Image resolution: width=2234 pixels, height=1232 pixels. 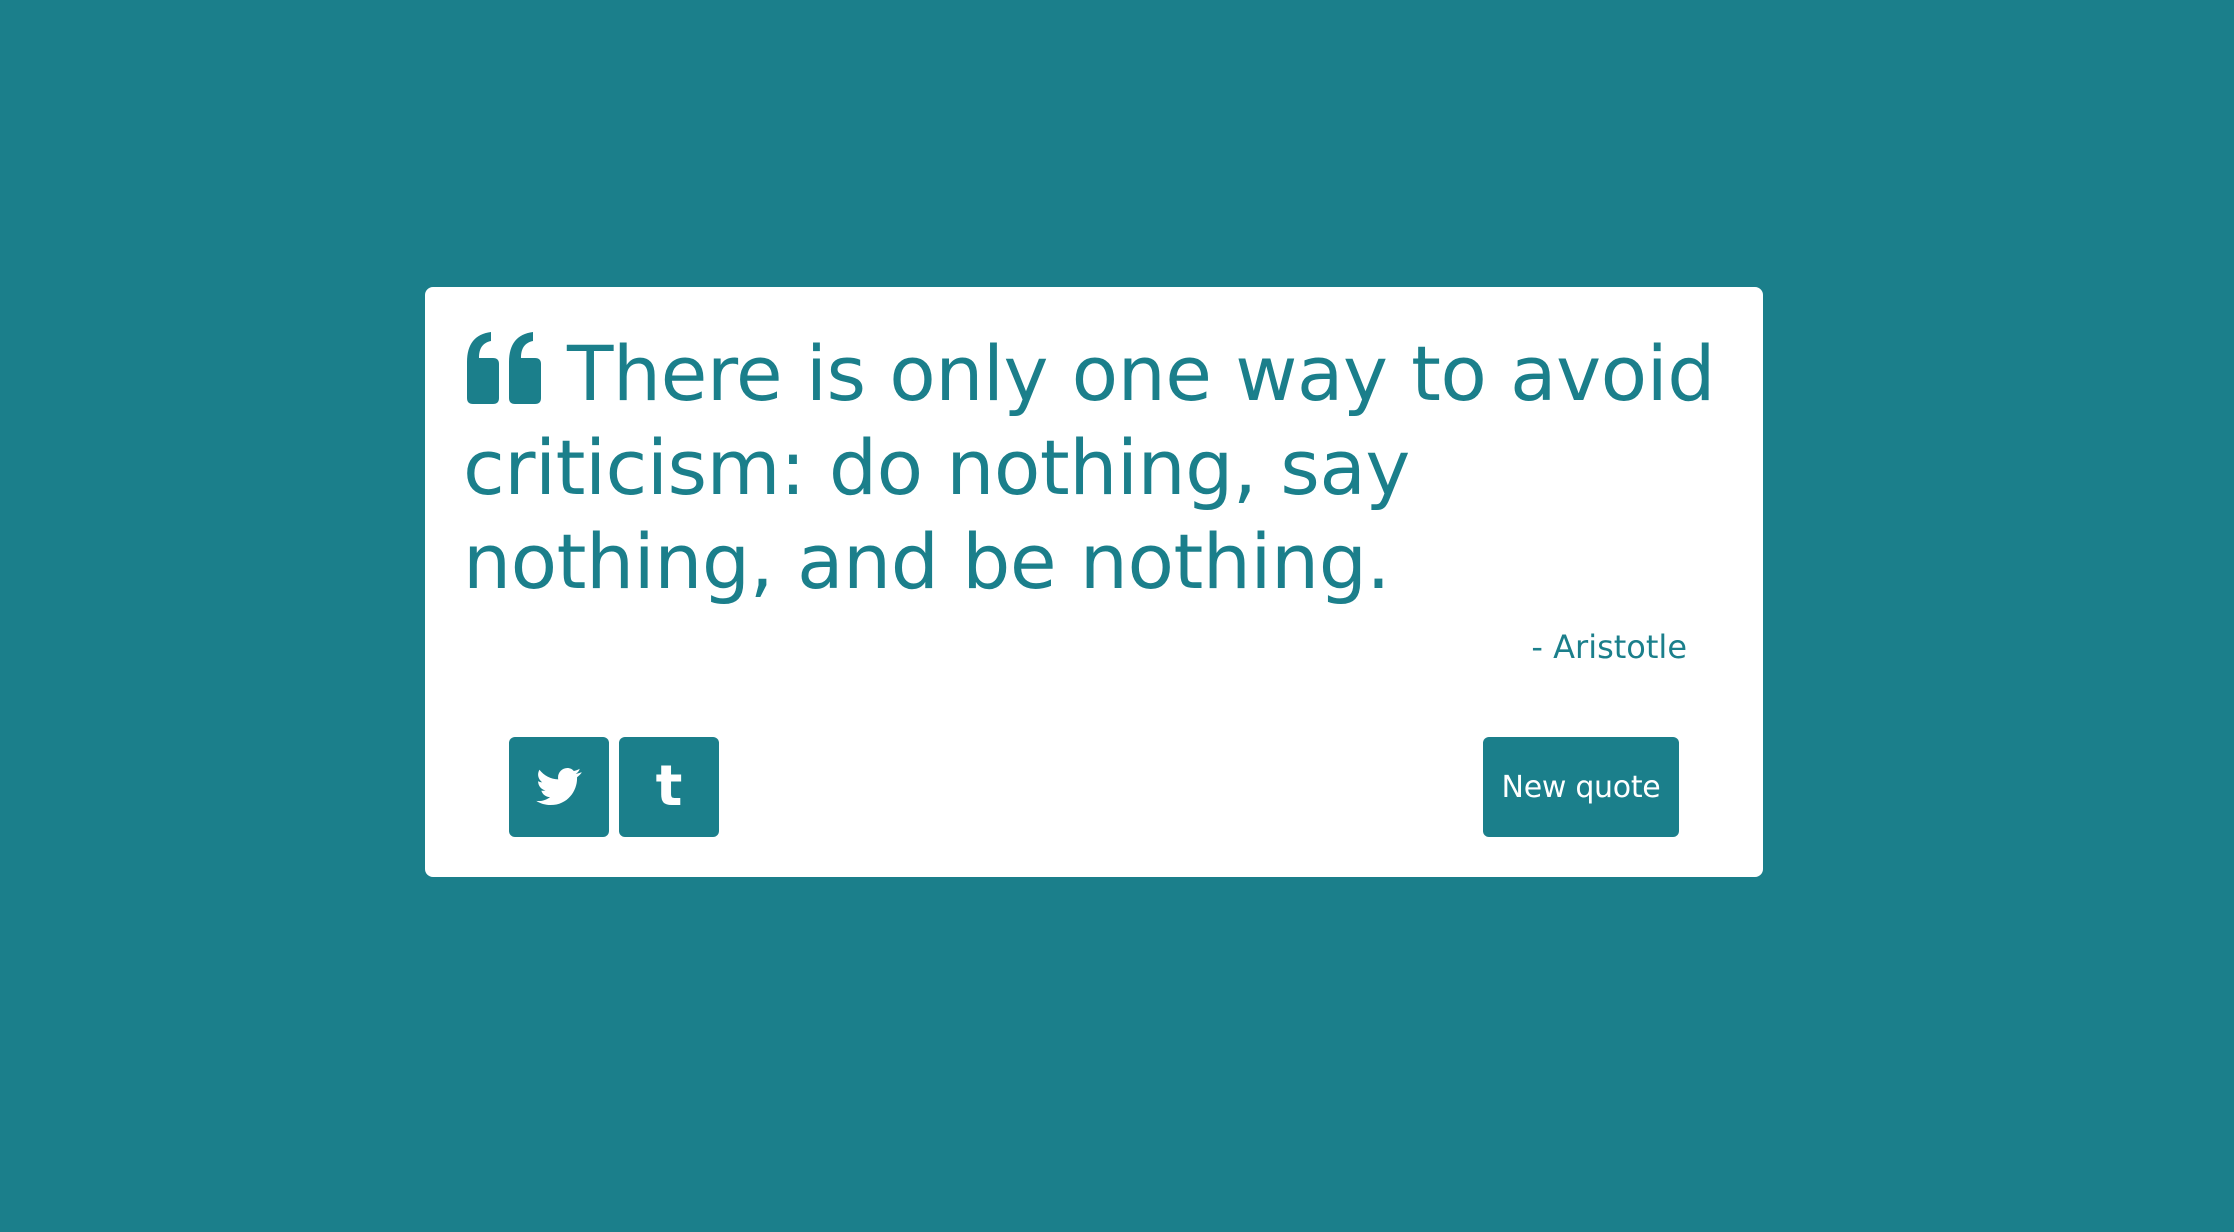 I want to click on tumblr-button: t, so click(x=669, y=787).